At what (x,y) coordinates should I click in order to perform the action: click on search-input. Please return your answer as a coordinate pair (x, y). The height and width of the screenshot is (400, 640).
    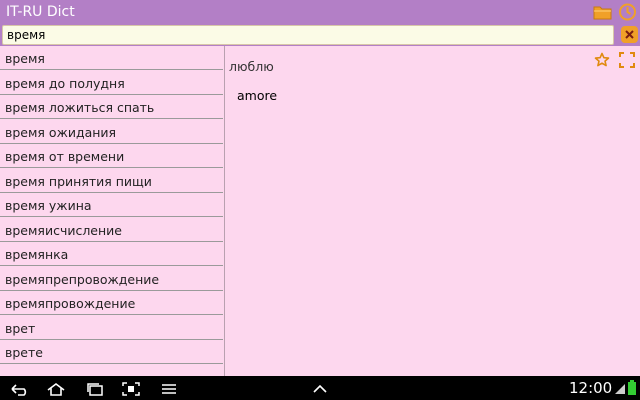
    Looking at the image, I should click on (302, 35).